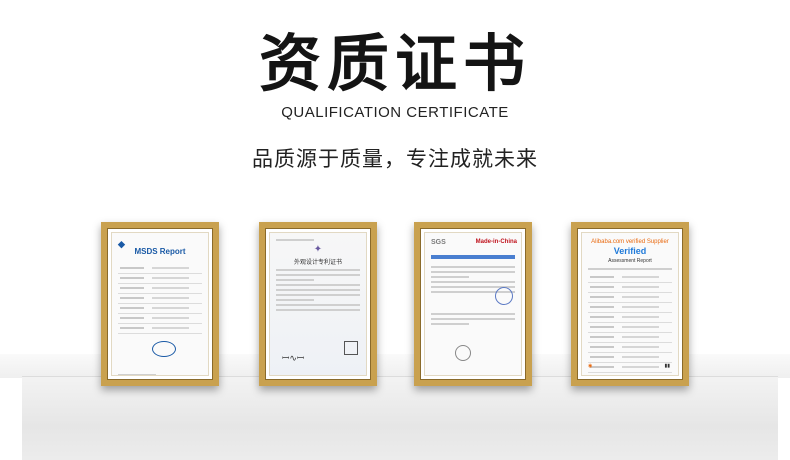 The image size is (790, 460). I want to click on certificate-sgs: SGS Made-in-China, so click(473, 304).